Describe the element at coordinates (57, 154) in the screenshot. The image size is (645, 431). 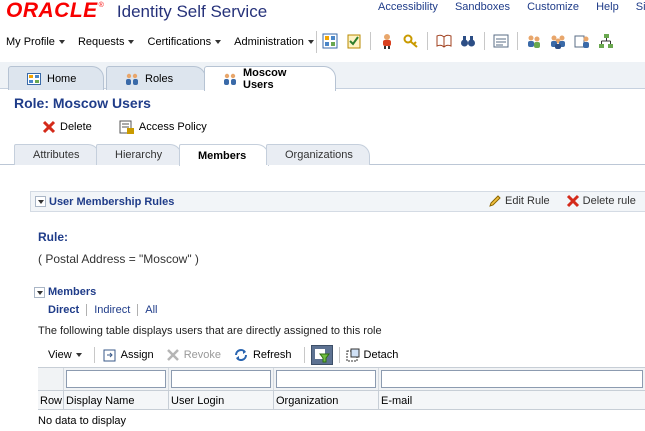
I see `tab-attributes: Attributes` at that location.